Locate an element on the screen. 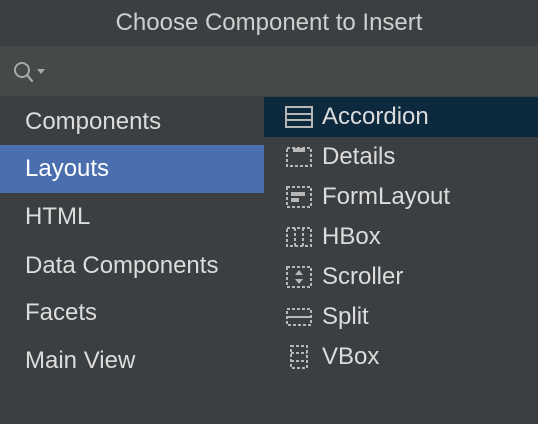  component-item-formlayout: FormLayout is located at coordinates (401, 197).